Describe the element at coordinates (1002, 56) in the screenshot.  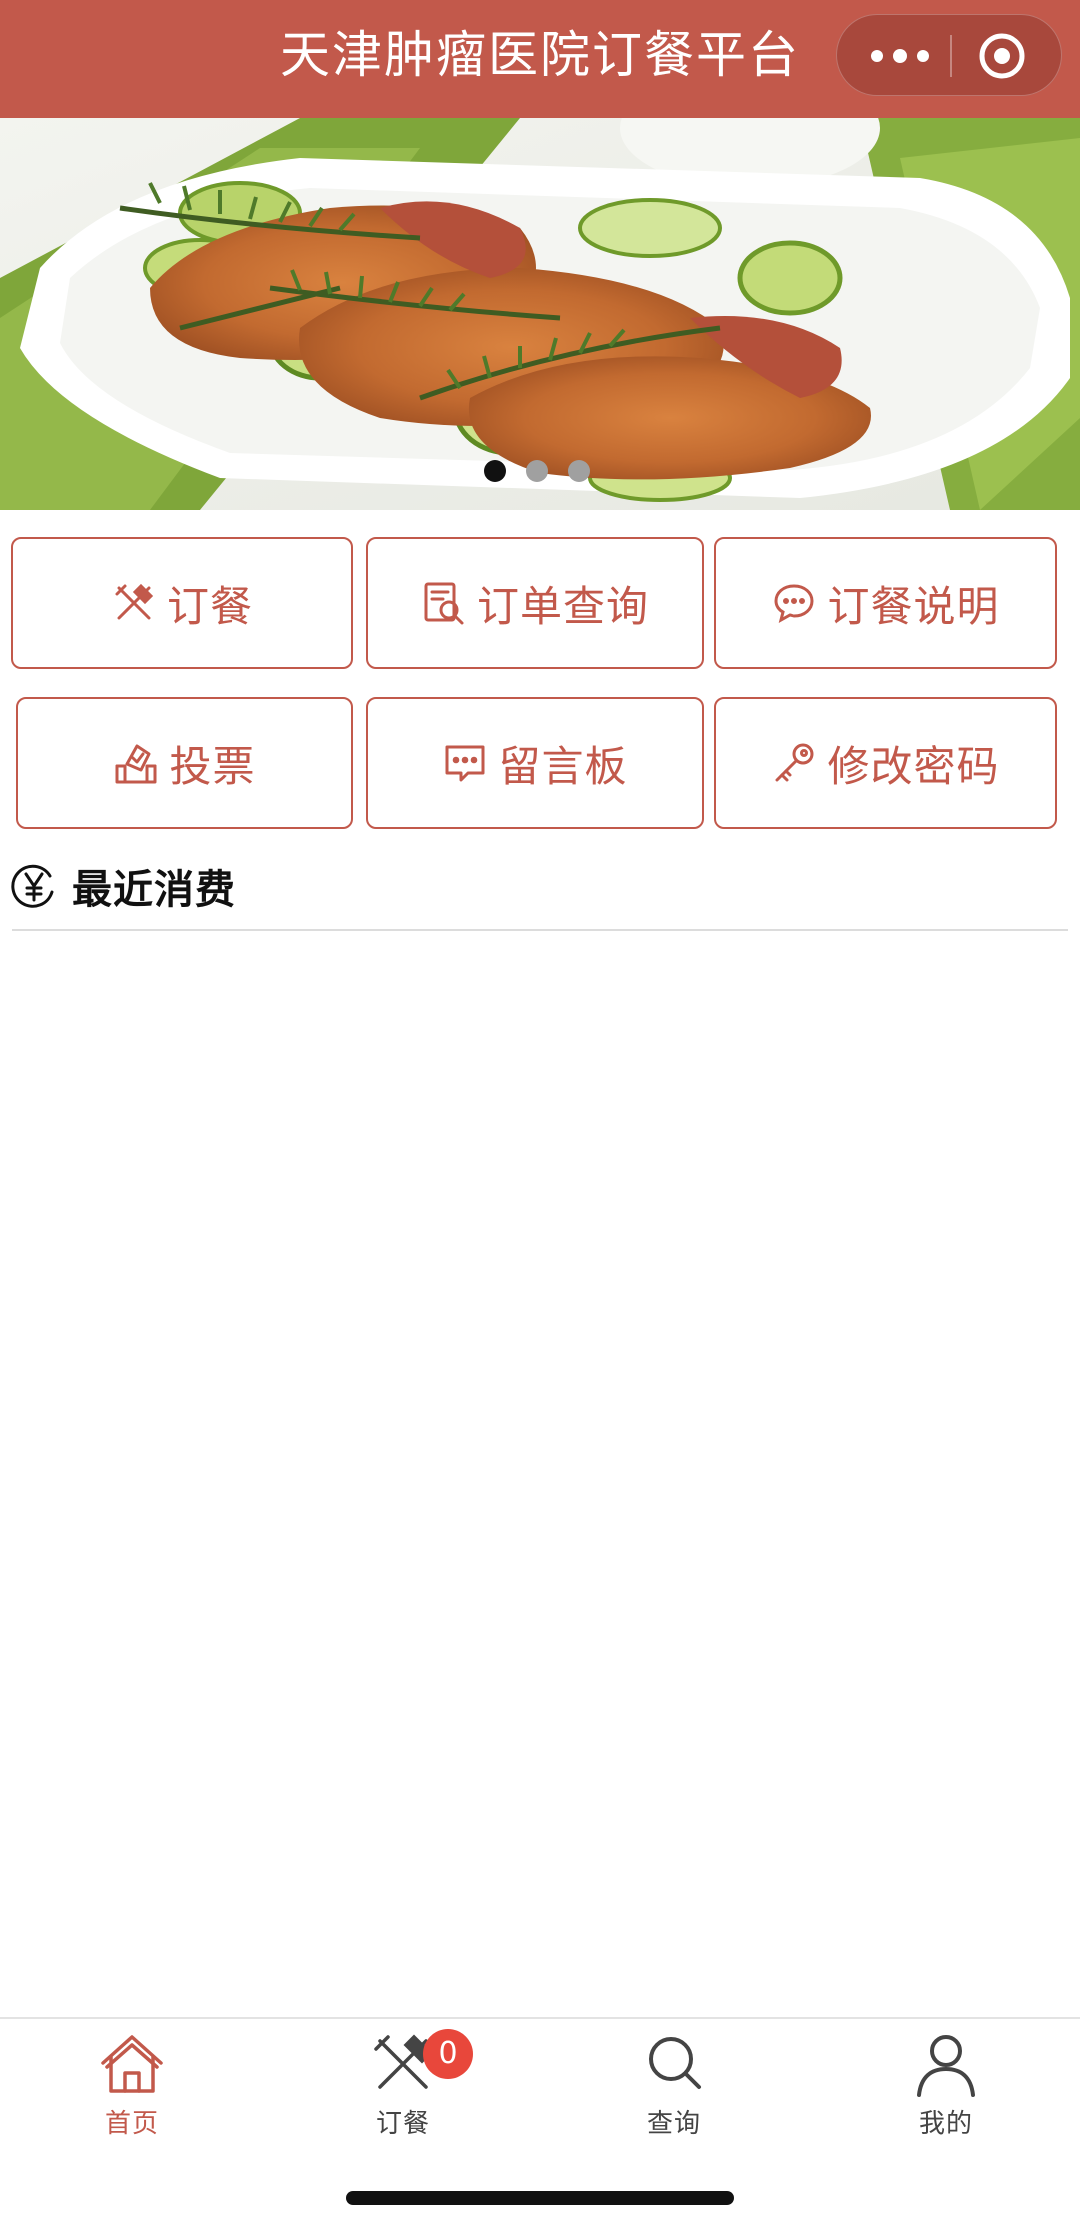
I see `target-circle-icon` at that location.